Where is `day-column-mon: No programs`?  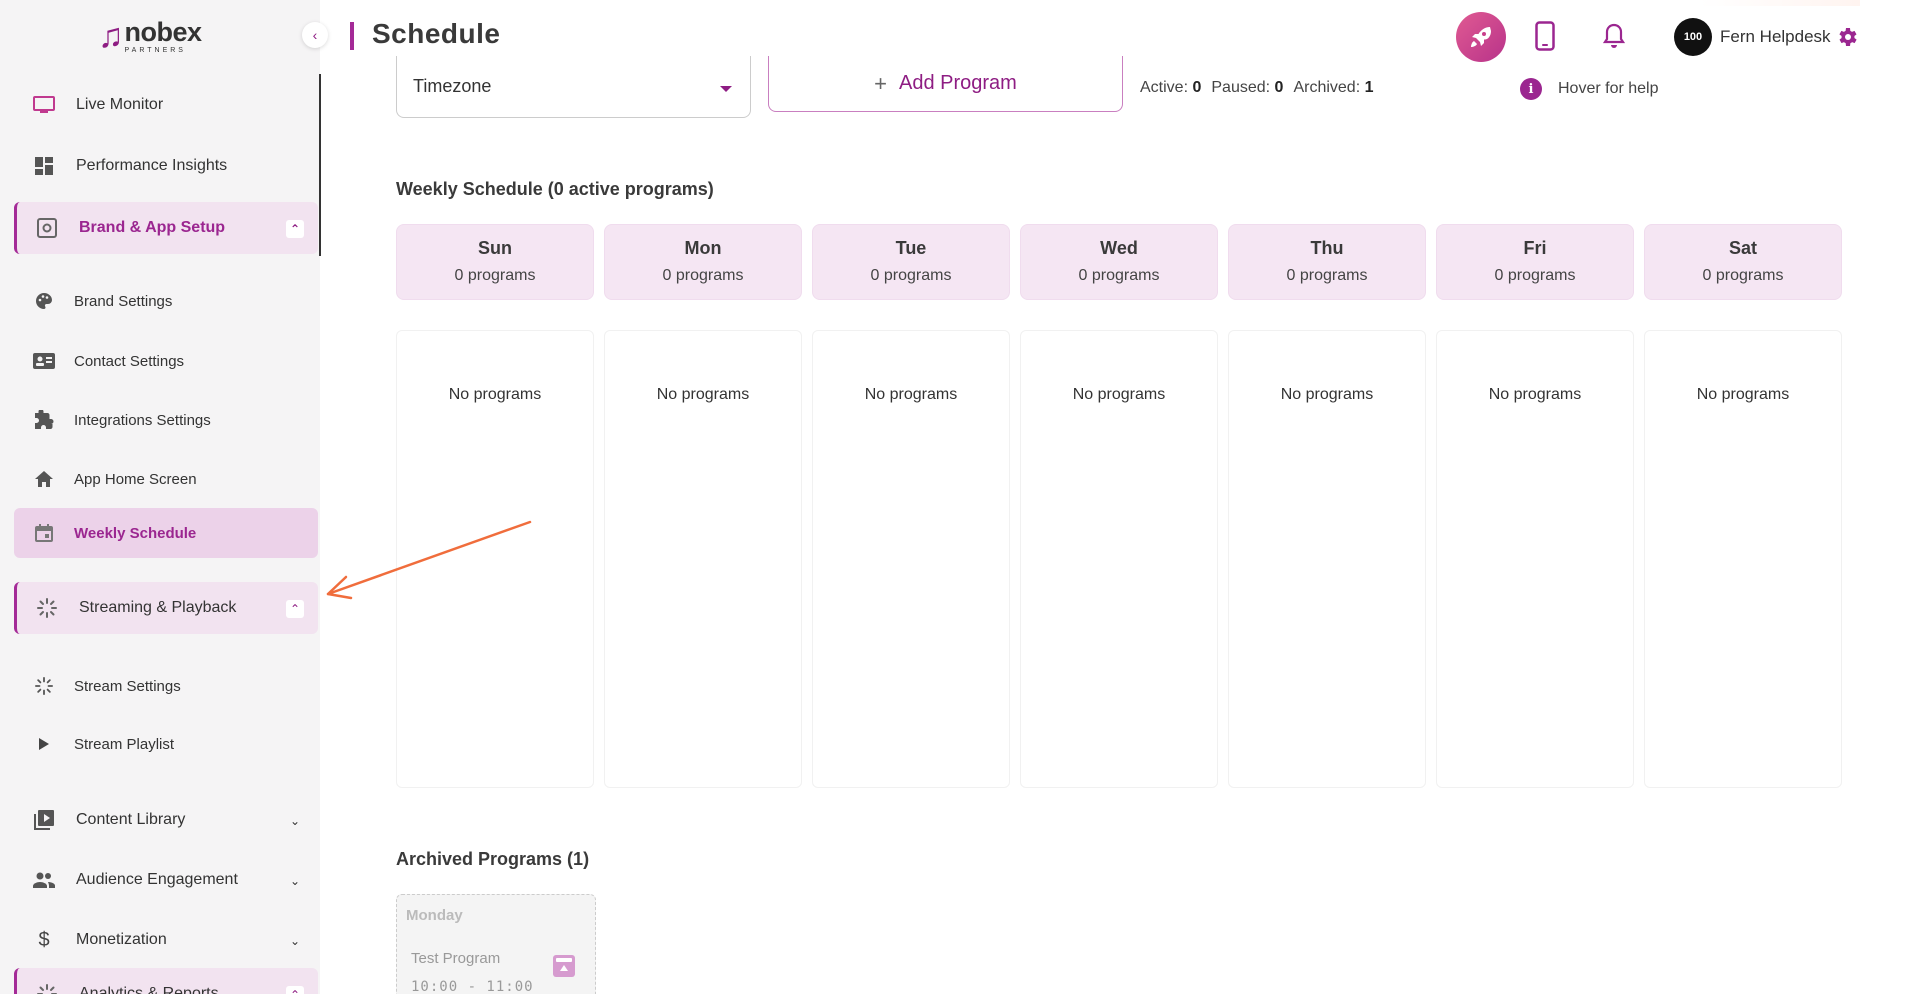
day-column-mon: No programs is located at coordinates (703, 559).